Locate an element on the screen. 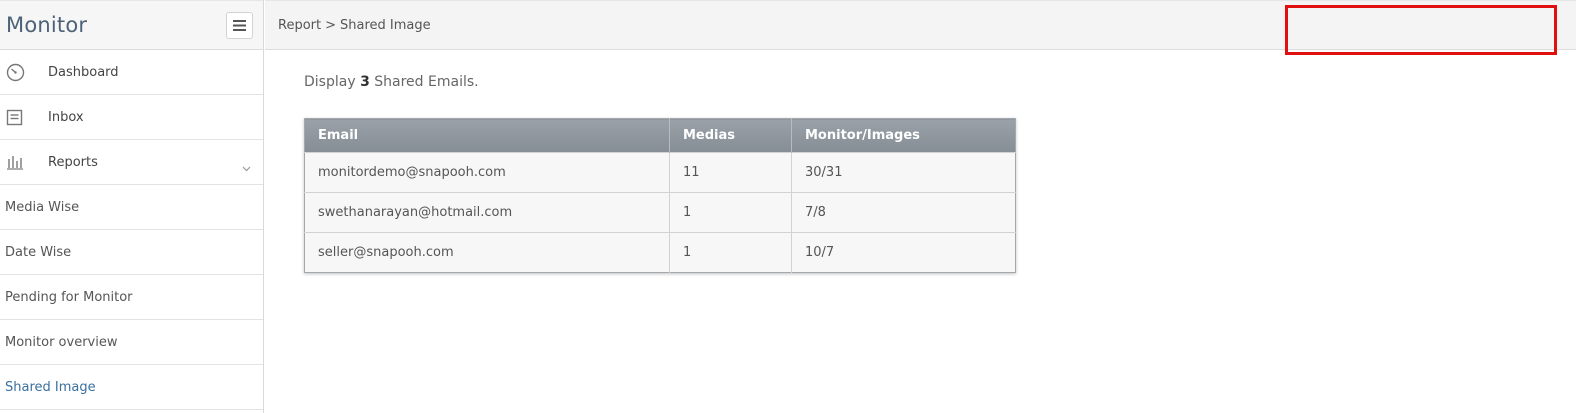 Image resolution: width=1576 pixels, height=413 pixels. cell-email: monitordemo@snapooh.com is located at coordinates (487, 172).